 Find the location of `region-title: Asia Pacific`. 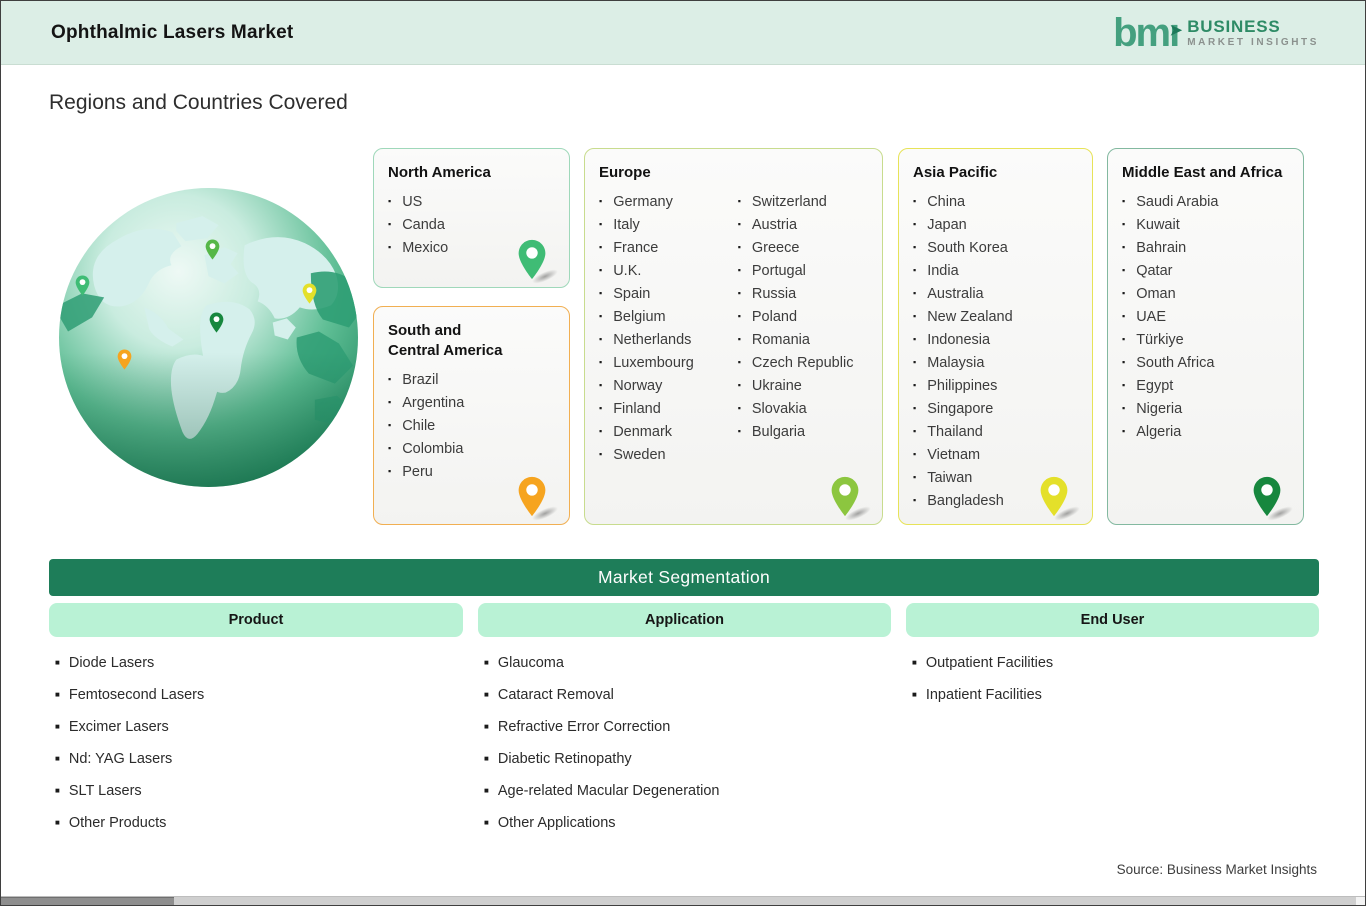

region-title: Asia Pacific is located at coordinates (955, 172).